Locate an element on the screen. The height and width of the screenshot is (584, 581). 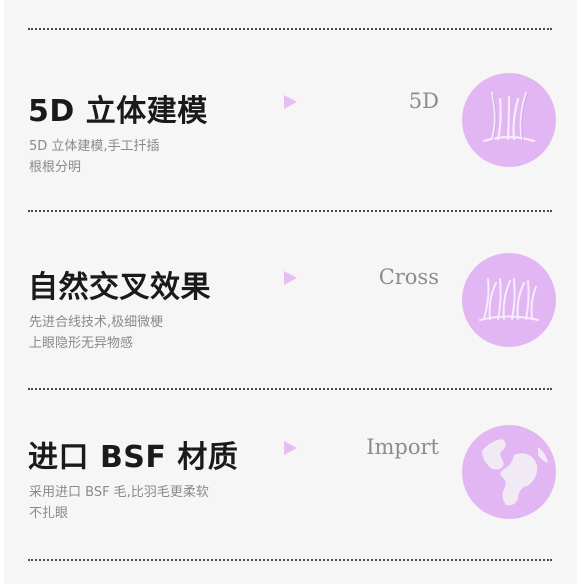
globe-icon is located at coordinates (509, 472).